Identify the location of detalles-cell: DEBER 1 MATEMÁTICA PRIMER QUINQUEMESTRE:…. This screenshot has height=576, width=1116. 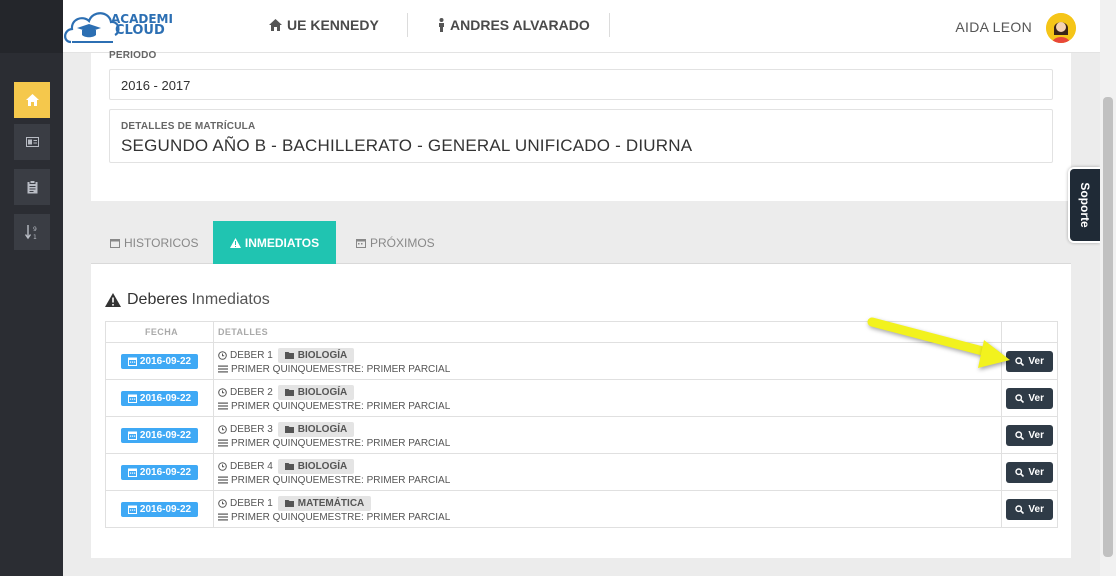
(607, 509).